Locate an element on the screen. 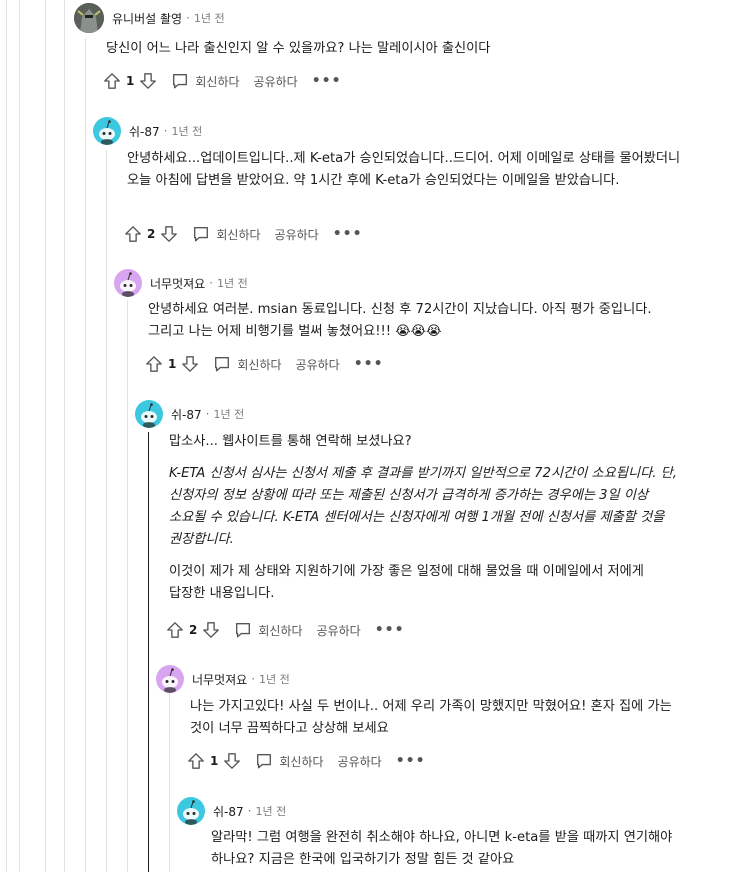 The image size is (733, 872). comment-body: 당신이 어느 나라 출신인지 알 수 있을까요? 나는 말레이시아 출신이다 is located at coordinates (406, 49).